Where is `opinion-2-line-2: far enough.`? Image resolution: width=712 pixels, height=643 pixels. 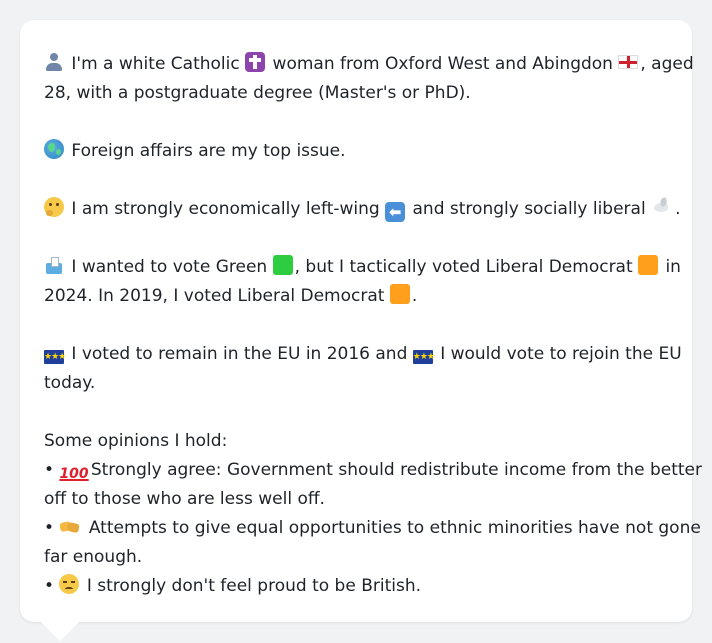
opinion-2-line-2: far enough. is located at coordinates (93, 557).